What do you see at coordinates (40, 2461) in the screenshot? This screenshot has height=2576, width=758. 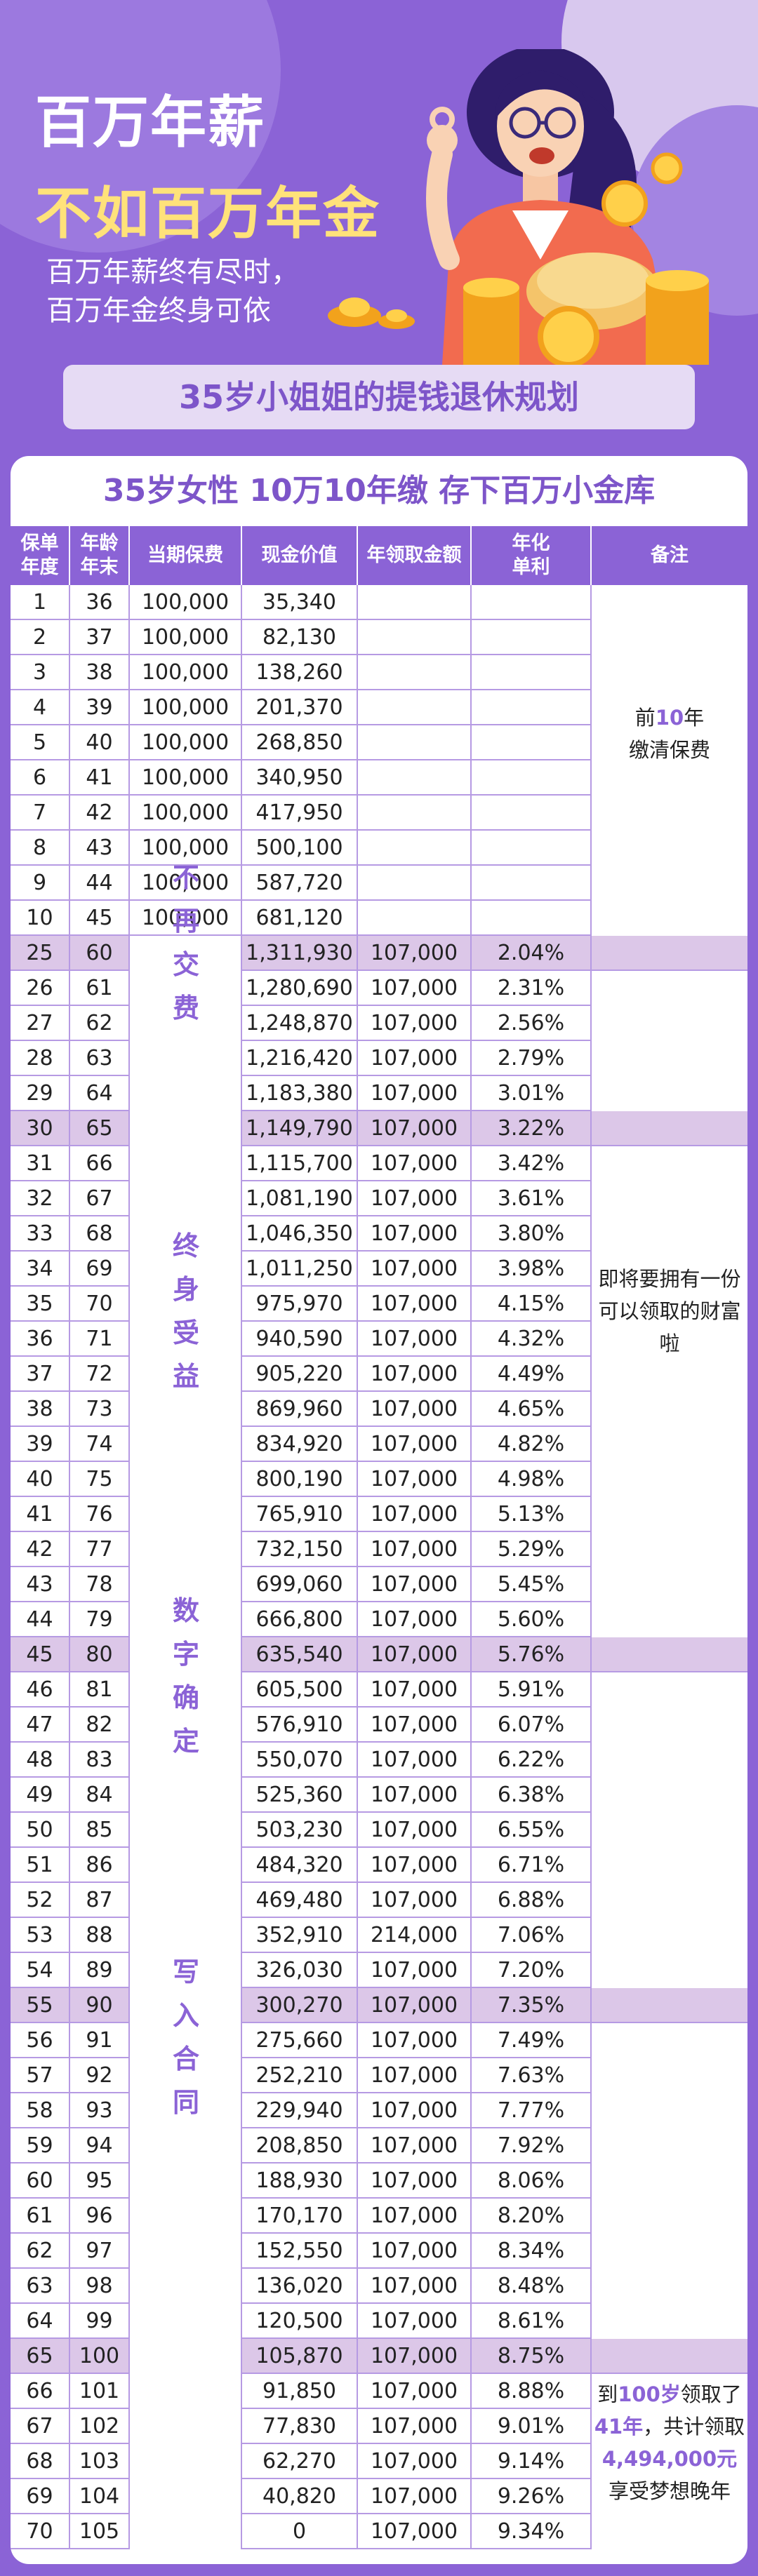 I see `table-cell: 68` at bounding box center [40, 2461].